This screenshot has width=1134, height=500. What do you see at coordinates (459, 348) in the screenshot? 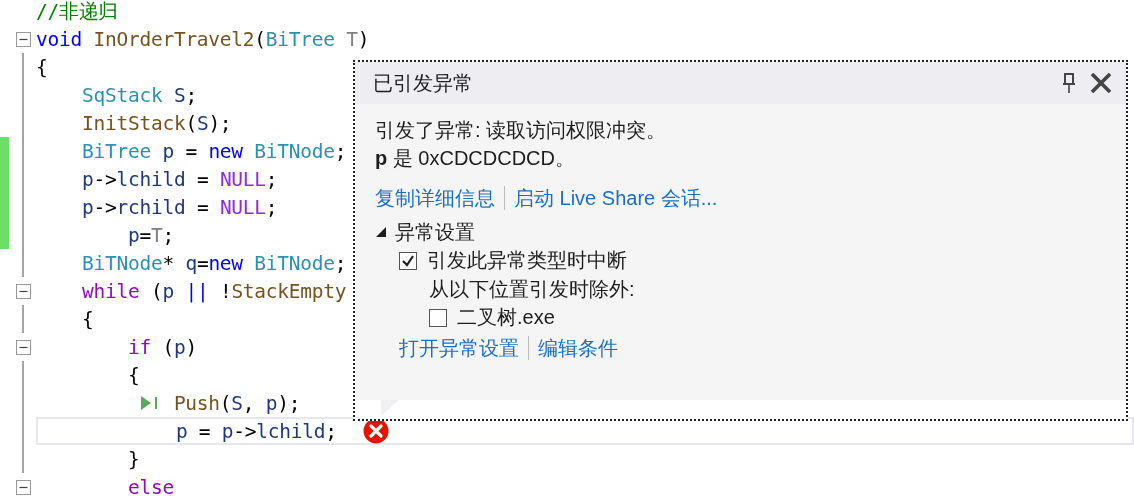
I see `settings-link: 打开异常设置` at bounding box center [459, 348].